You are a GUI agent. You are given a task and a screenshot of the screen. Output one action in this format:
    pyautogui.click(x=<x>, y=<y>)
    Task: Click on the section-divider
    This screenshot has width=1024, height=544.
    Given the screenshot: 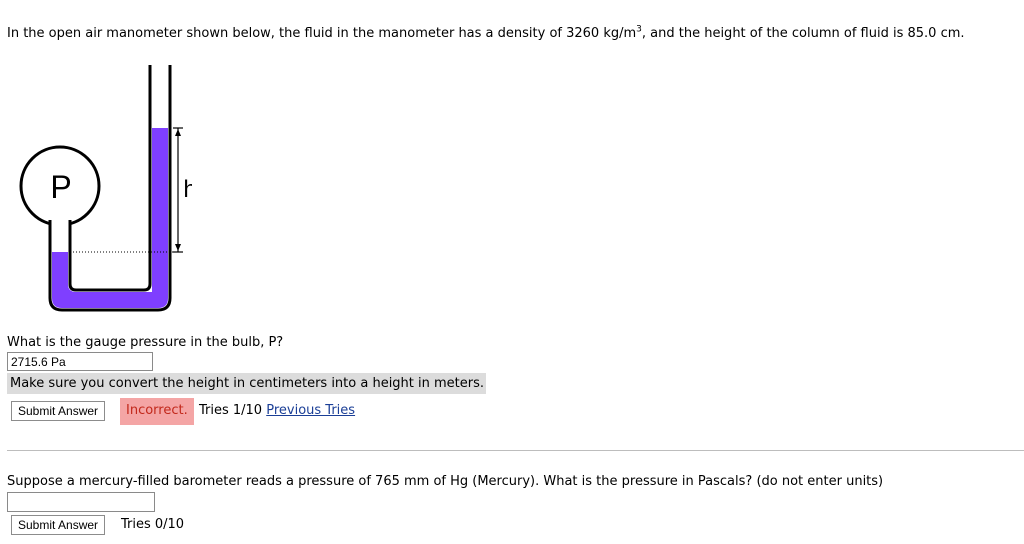 What is the action you would take?
    pyautogui.click(x=515, y=450)
    